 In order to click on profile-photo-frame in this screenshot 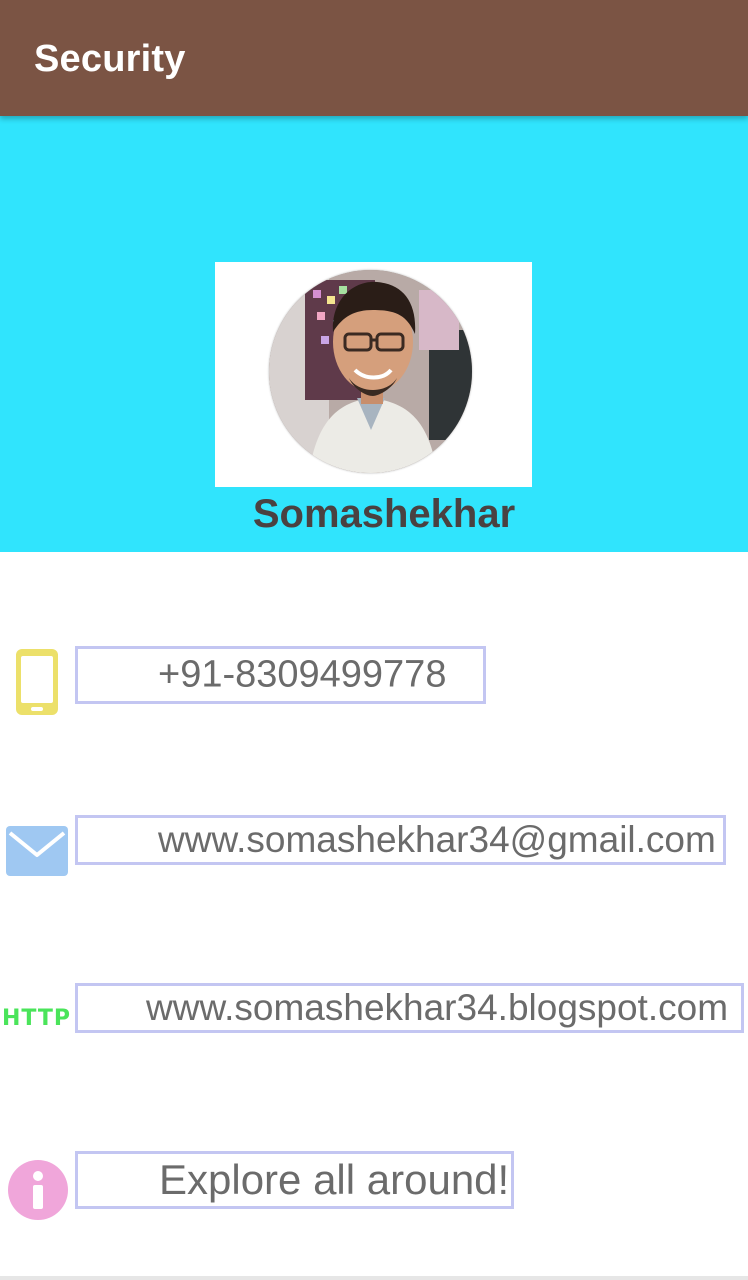, I will do `click(373, 374)`.